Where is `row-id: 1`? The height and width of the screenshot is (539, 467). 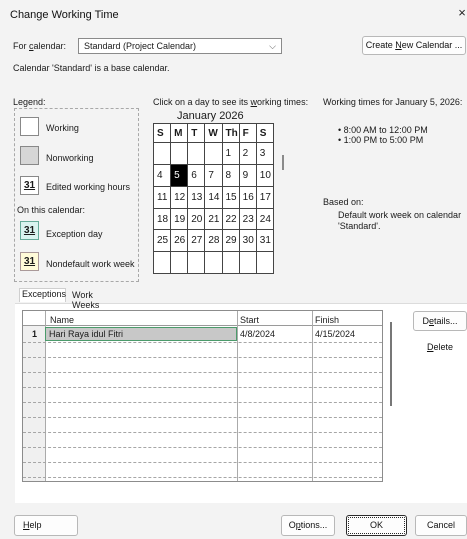
row-id: 1 is located at coordinates (35, 334).